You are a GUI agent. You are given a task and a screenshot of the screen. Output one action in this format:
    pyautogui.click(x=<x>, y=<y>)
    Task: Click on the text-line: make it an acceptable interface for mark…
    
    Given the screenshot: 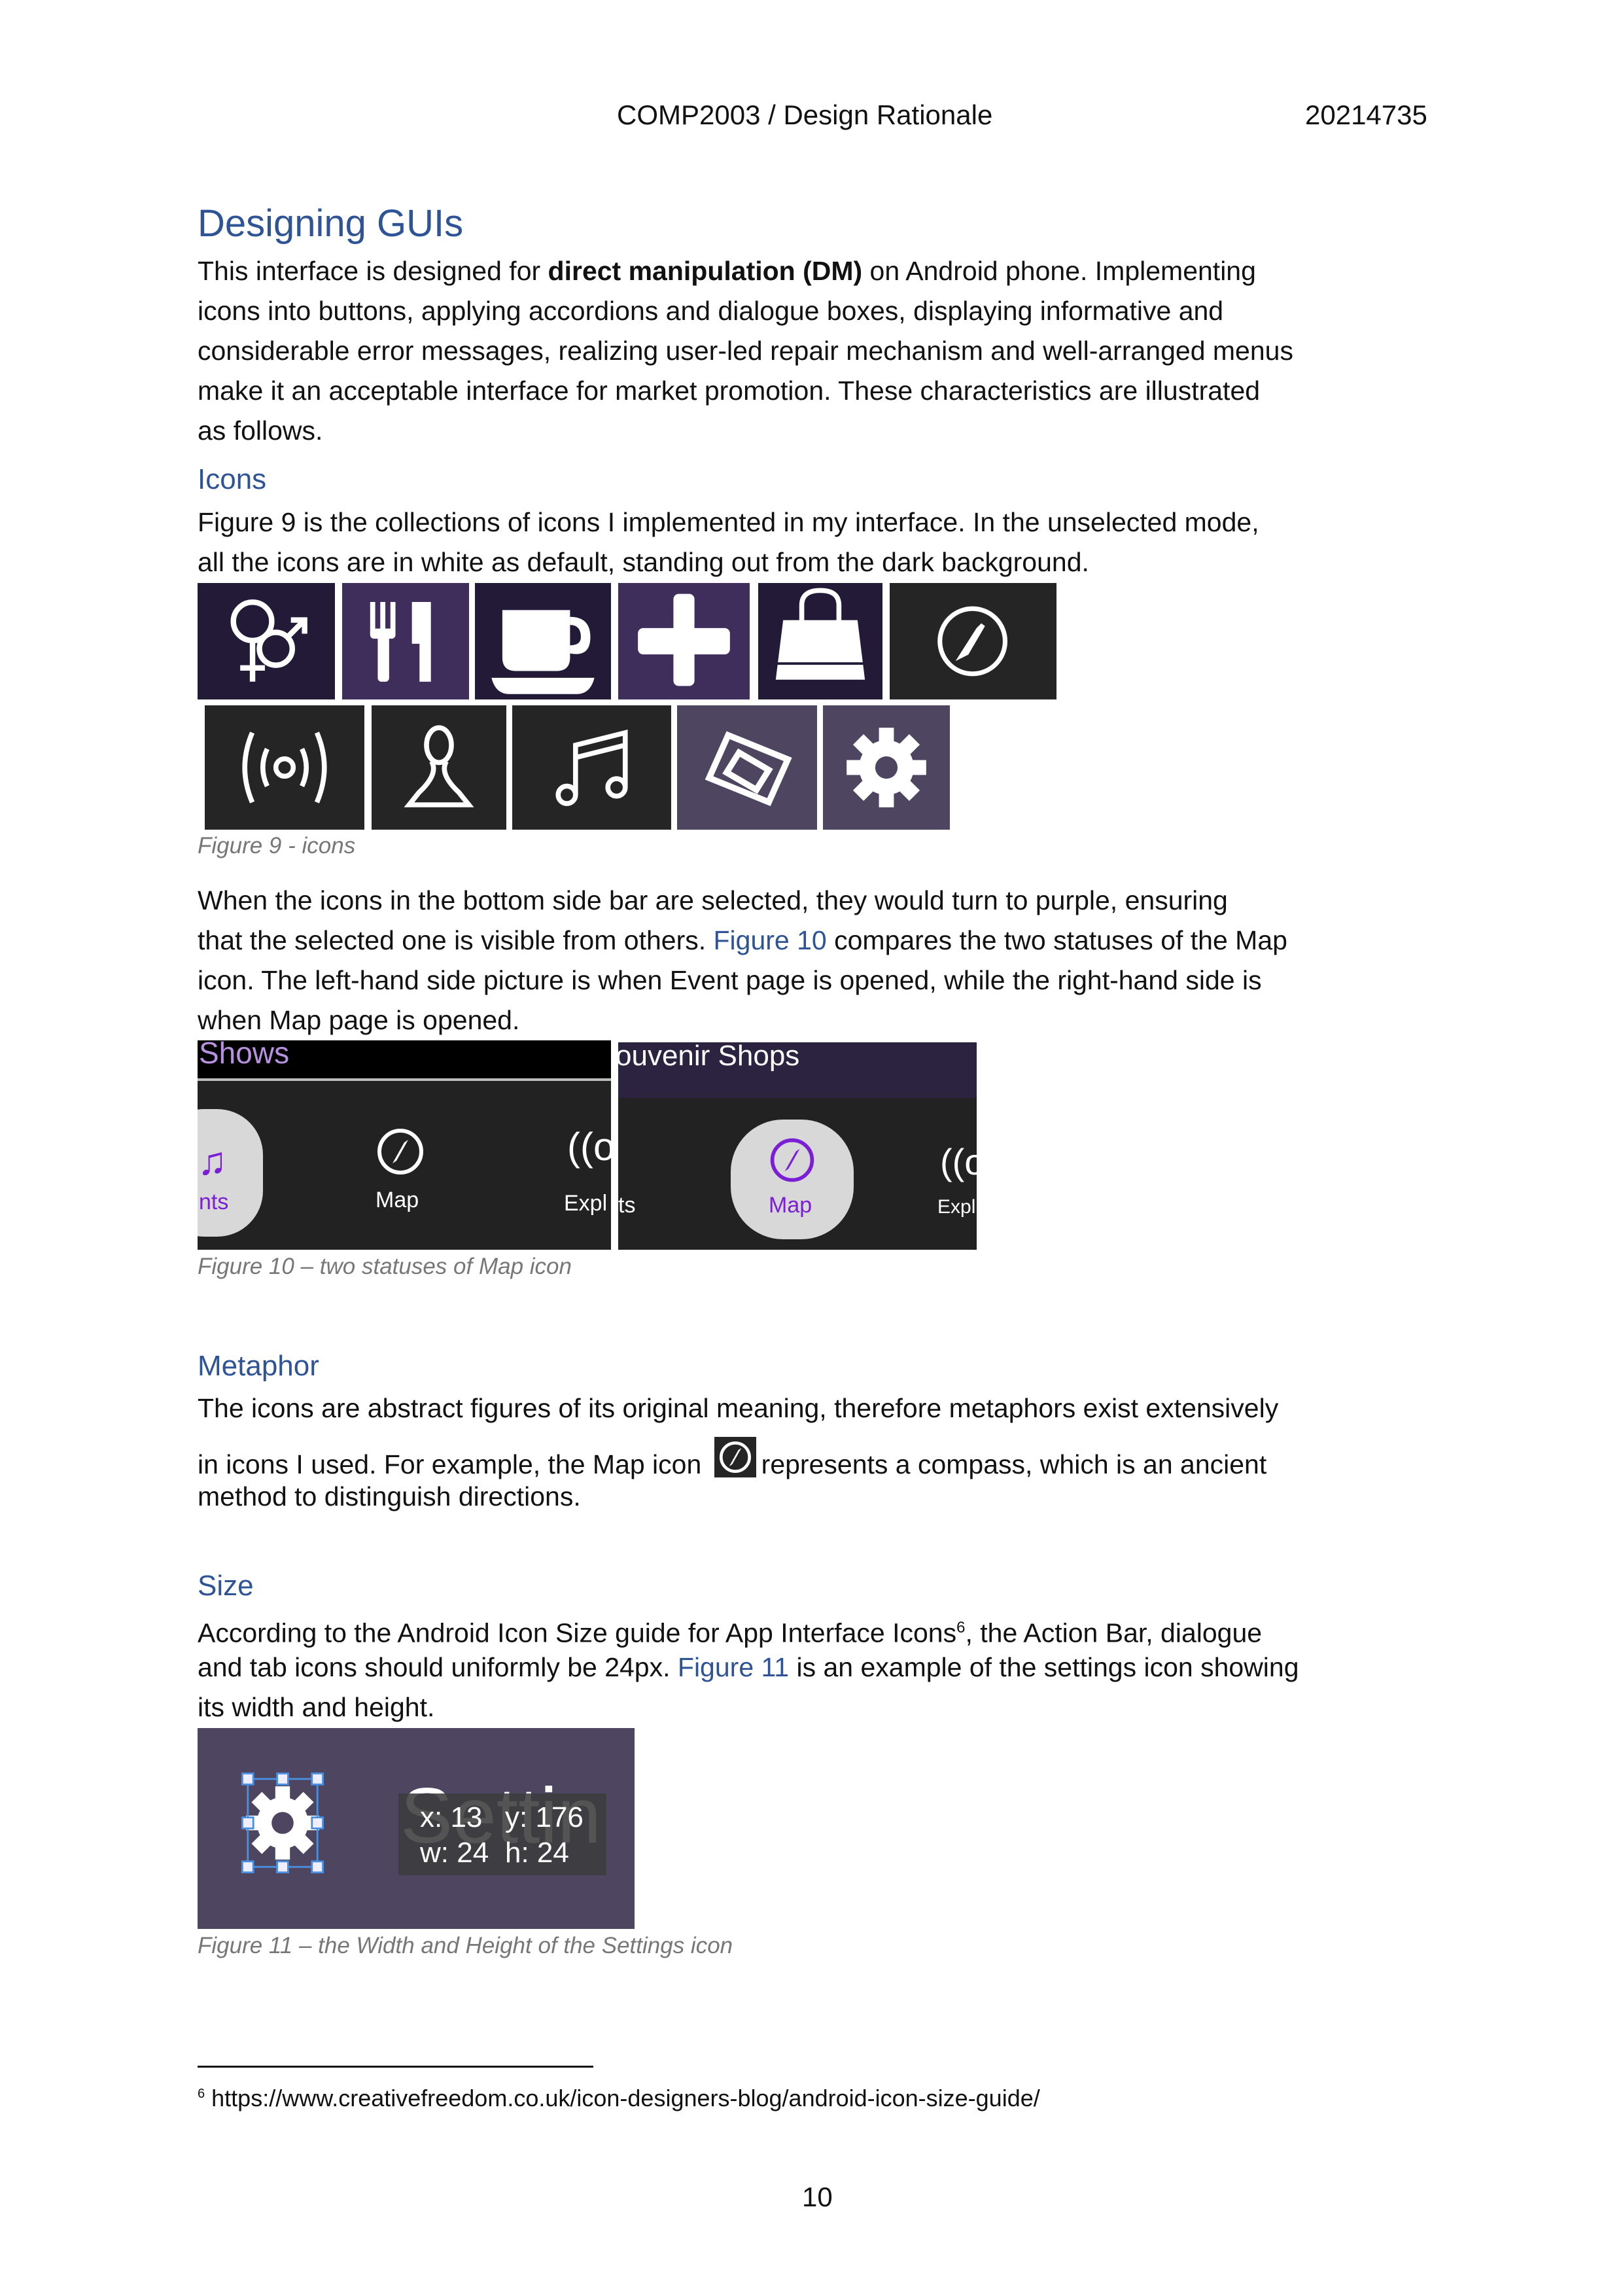 What is the action you would take?
    pyautogui.click(x=730, y=391)
    